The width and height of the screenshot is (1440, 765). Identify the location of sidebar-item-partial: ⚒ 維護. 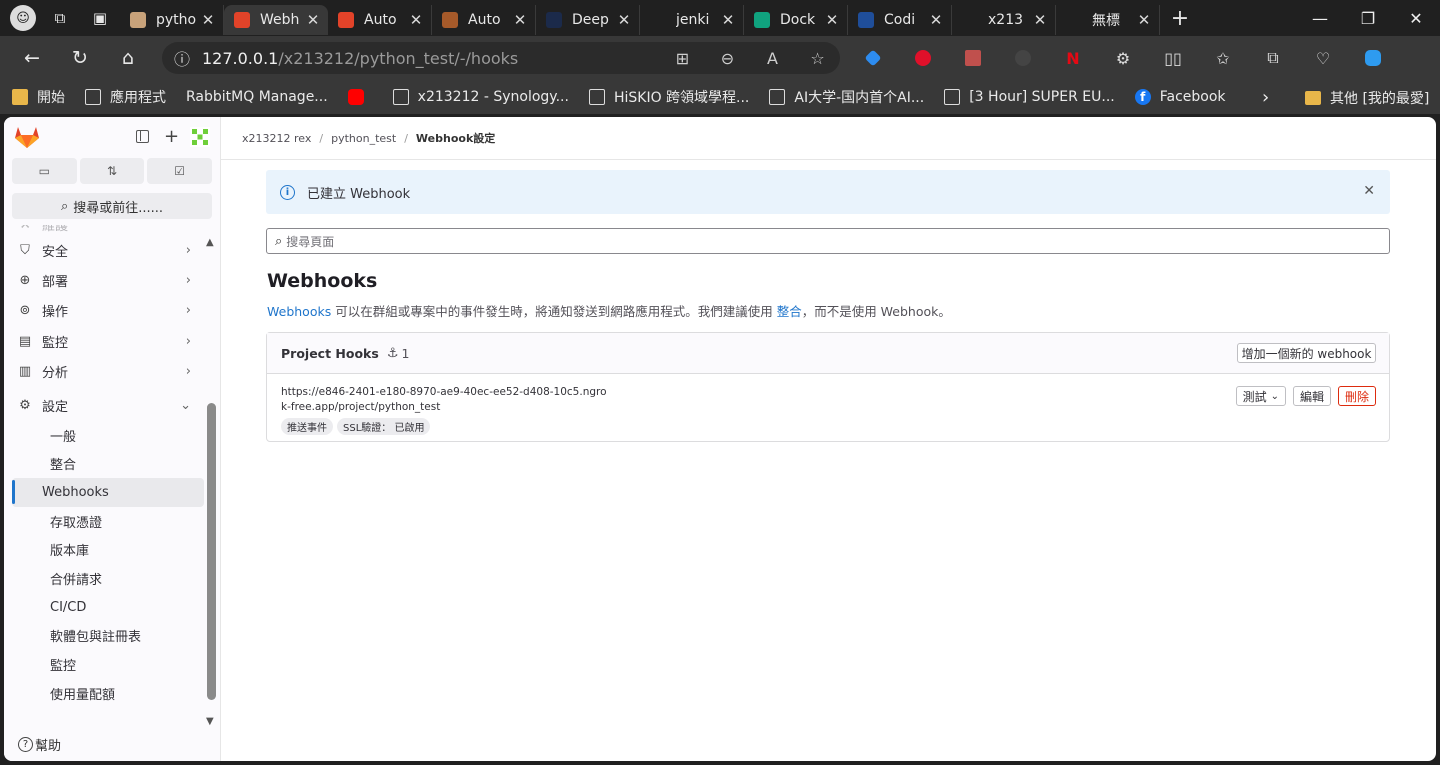
(112, 230).